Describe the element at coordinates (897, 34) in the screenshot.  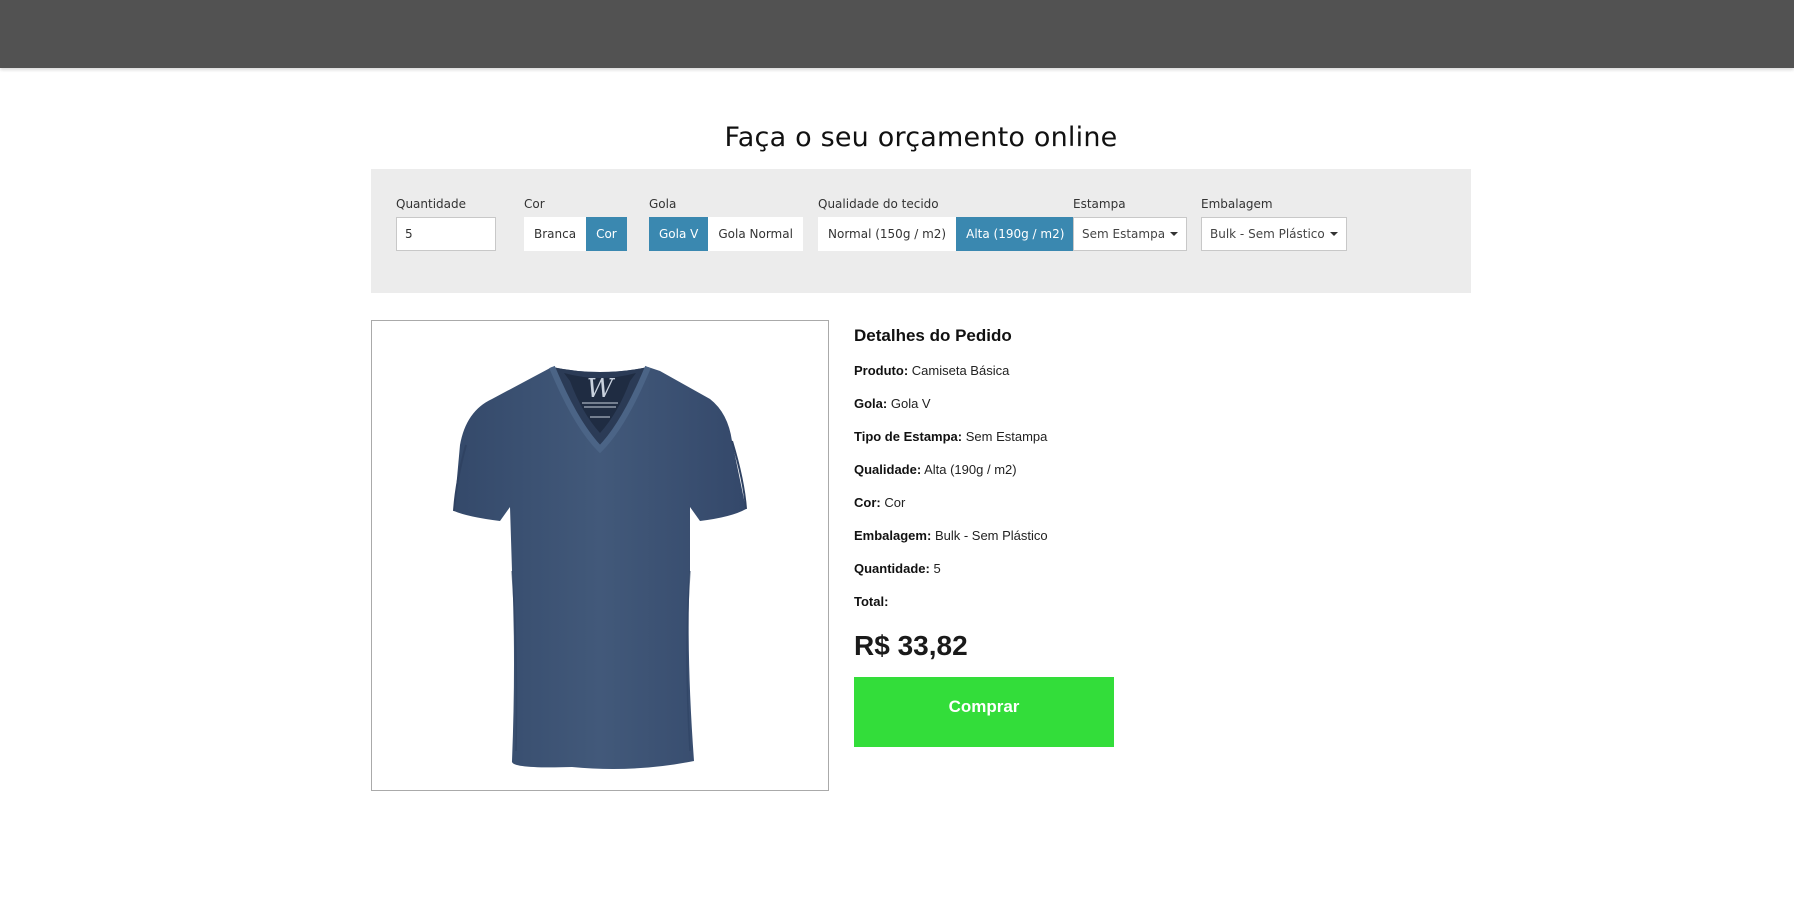
I see `top-navbar` at that location.